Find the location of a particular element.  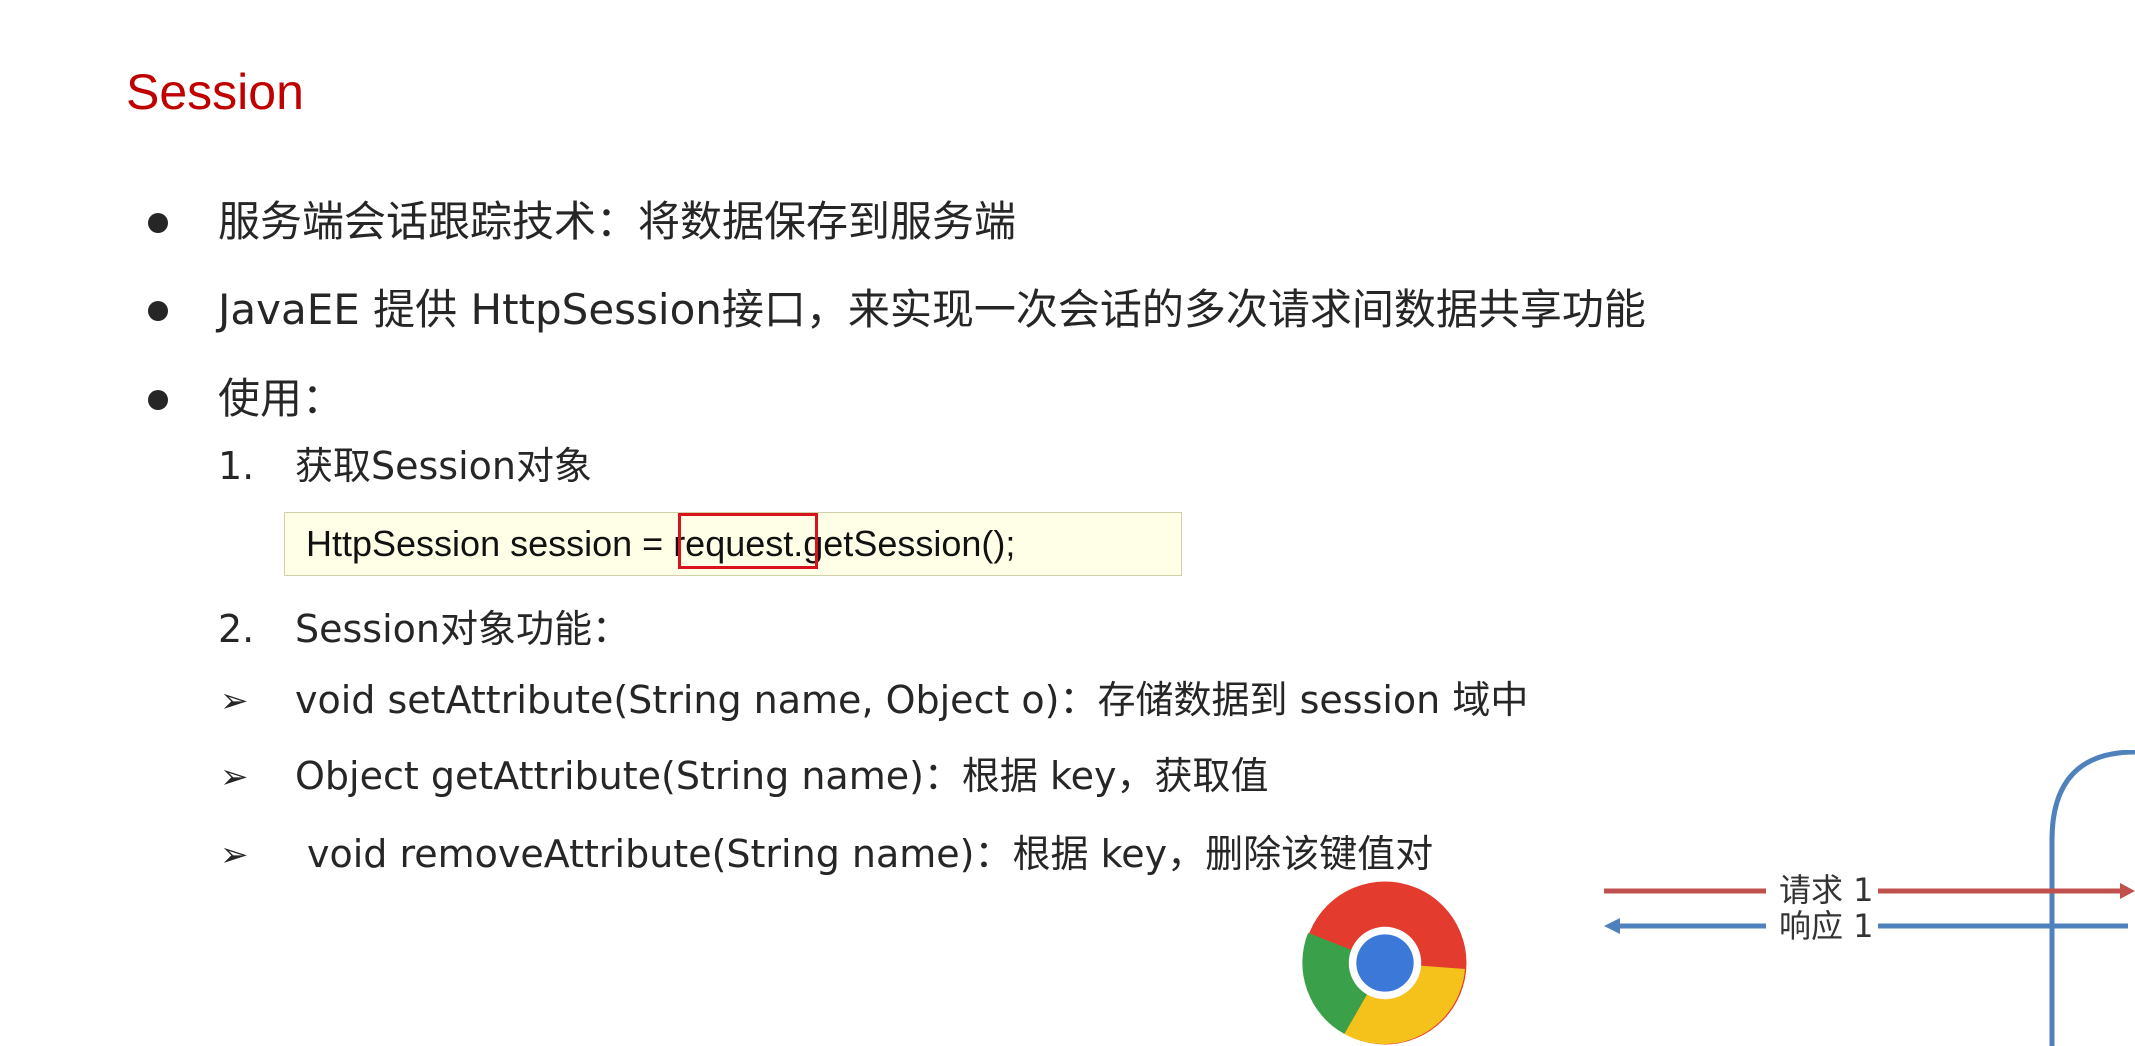

step-text: Session对象功能： is located at coordinates (462, 629).